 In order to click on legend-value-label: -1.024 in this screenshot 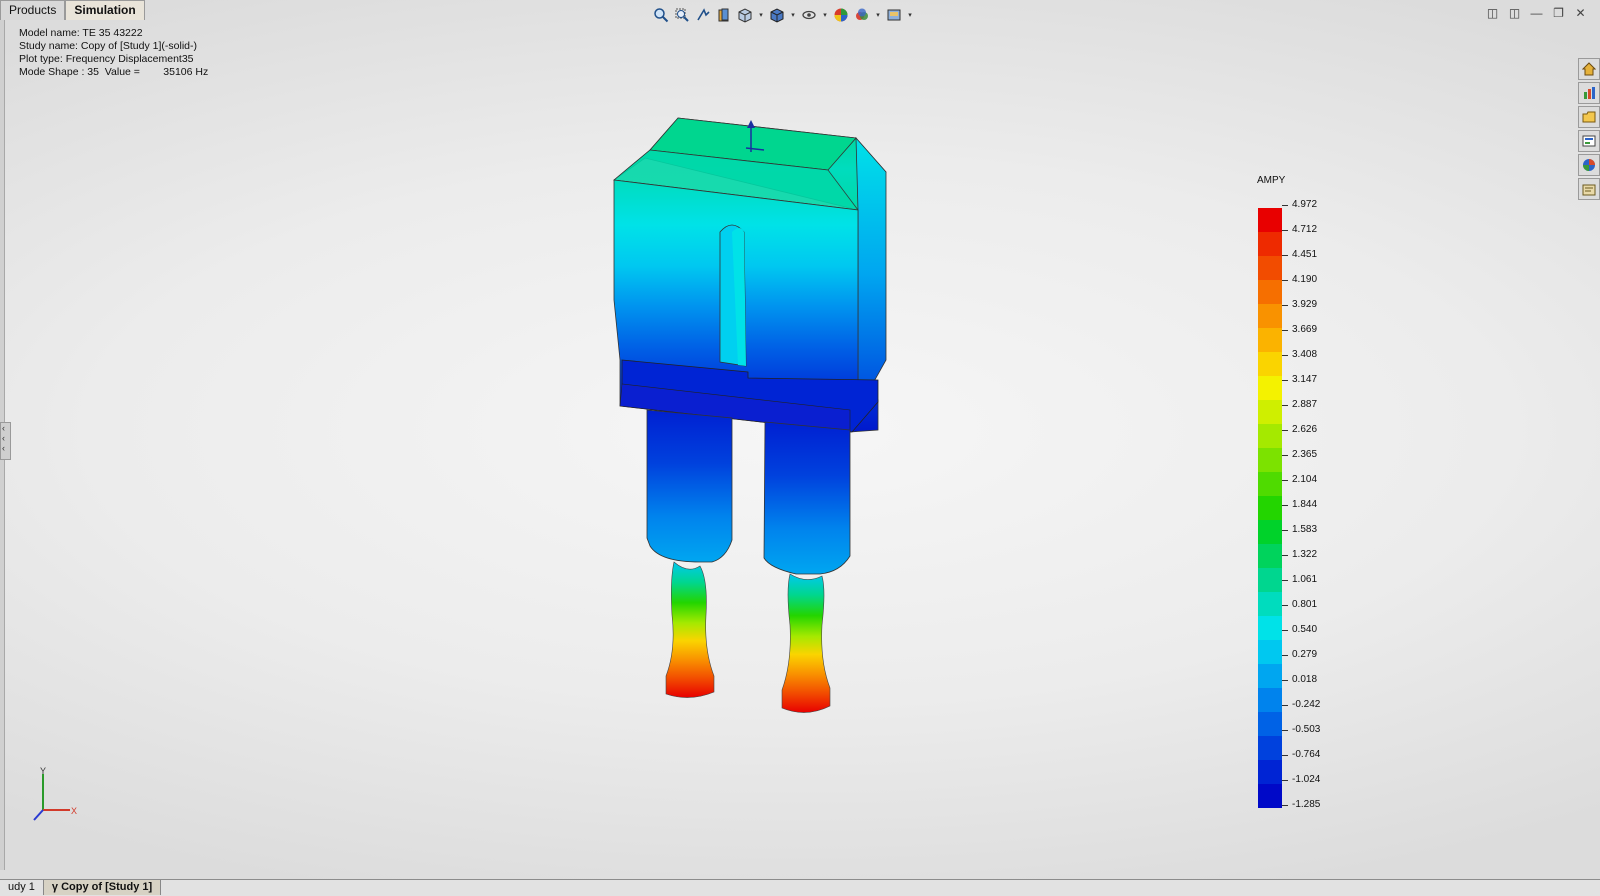, I will do `click(1301, 780)`.